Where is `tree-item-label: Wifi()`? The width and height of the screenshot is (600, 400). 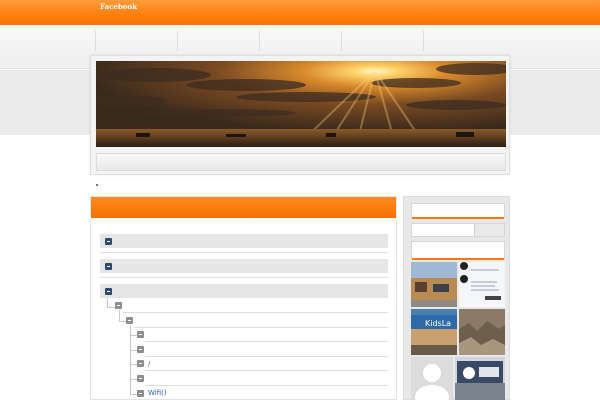 tree-item-label: Wifi() is located at coordinates (157, 393).